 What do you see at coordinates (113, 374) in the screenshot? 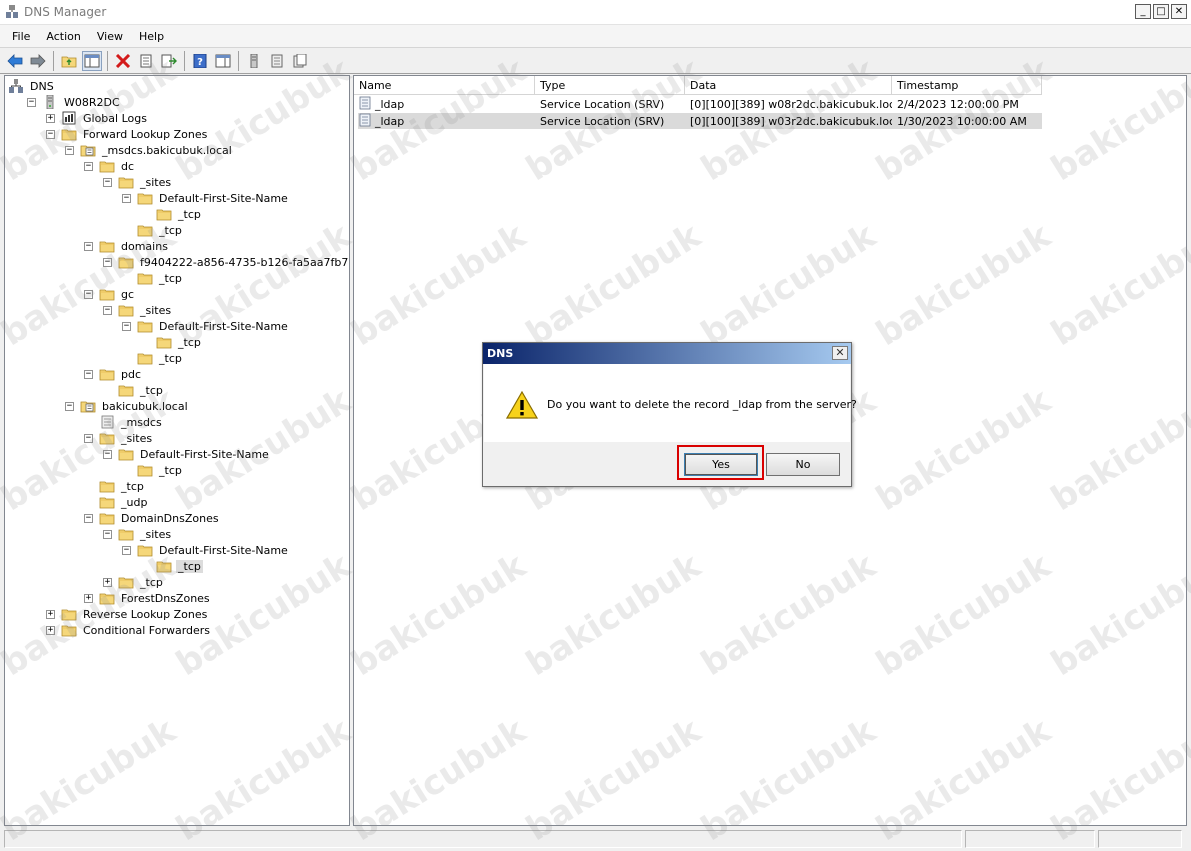
I see `tree-node: − pdc` at bounding box center [113, 374].